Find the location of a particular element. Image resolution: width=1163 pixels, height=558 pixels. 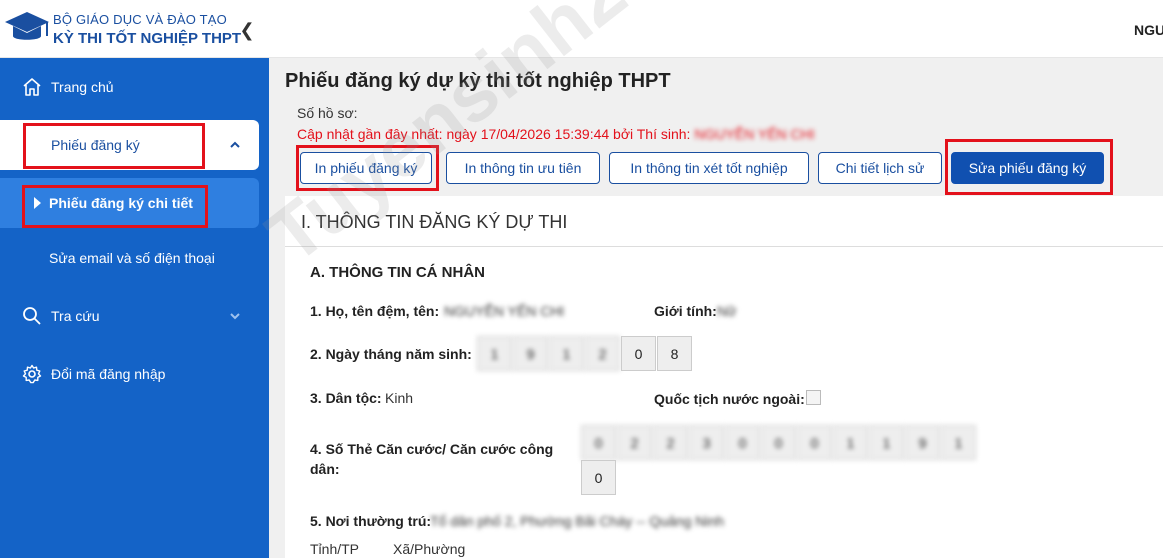

sidebar-item-trang-chu: Trang chủ is located at coordinates (134, 87).